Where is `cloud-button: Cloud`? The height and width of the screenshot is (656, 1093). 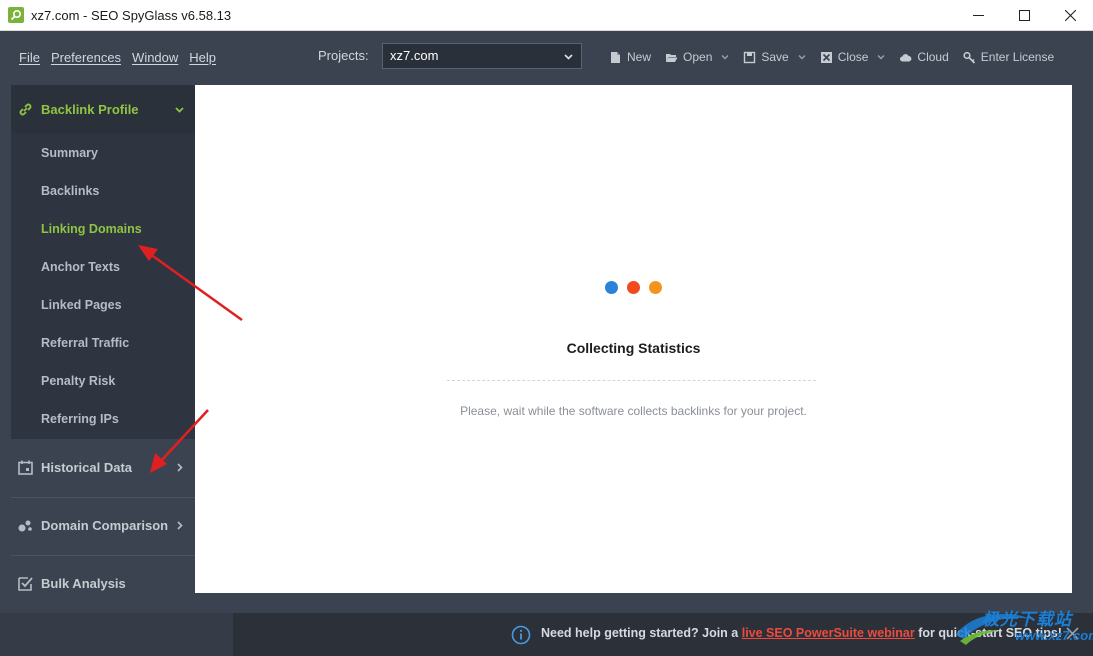
cloud-button: Cloud is located at coordinates (924, 57).